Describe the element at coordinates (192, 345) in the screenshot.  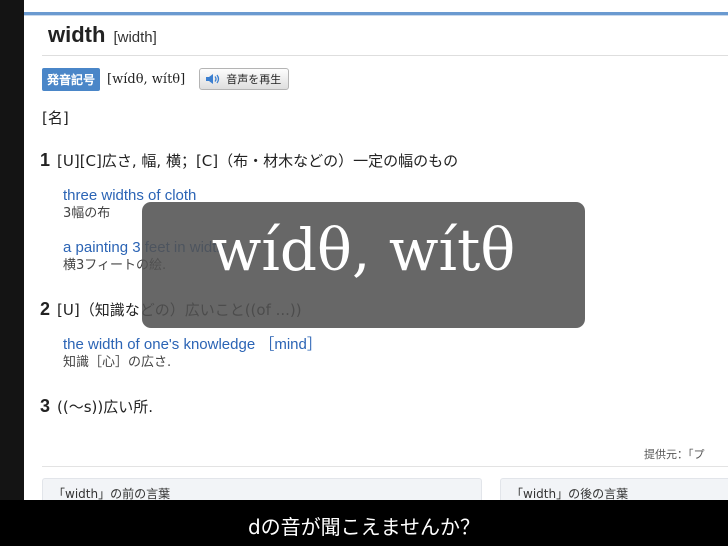
I see `example-english-link: the width of one's knowledge ［mind］` at that location.